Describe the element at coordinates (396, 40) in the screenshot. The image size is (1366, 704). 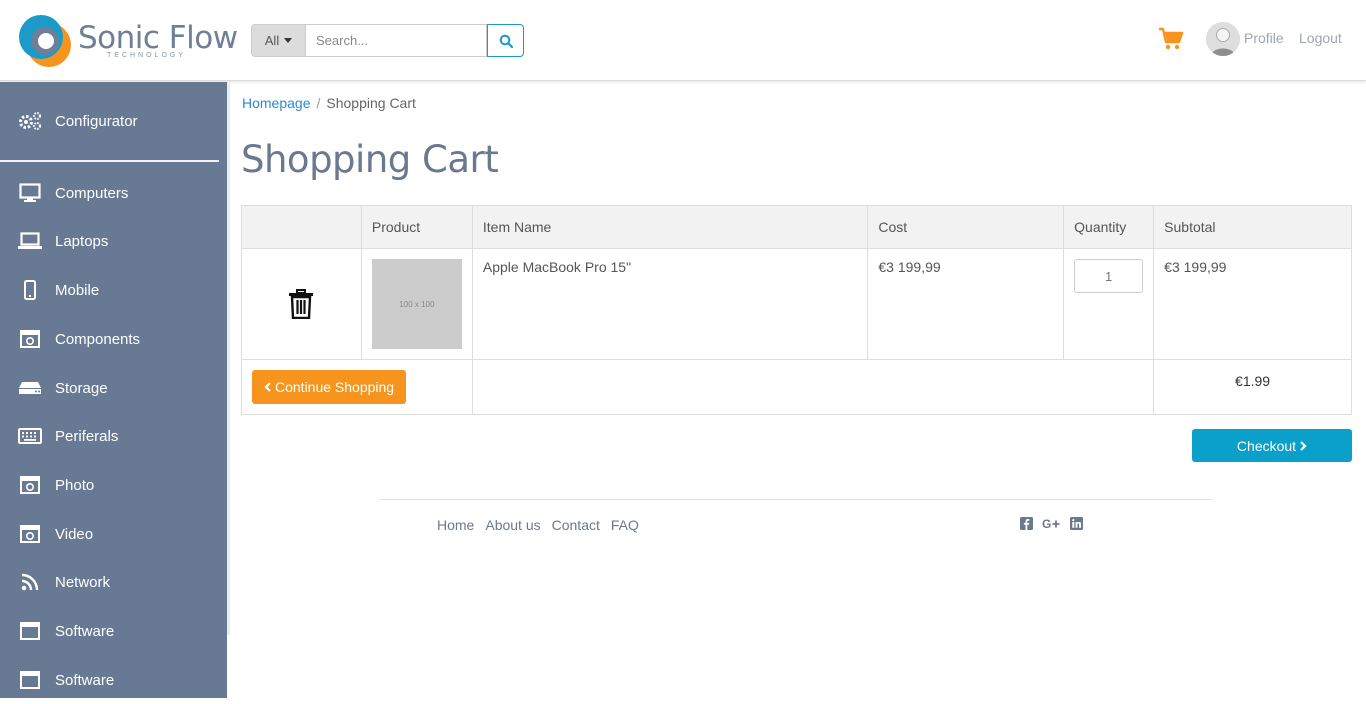
I see `search-input` at that location.